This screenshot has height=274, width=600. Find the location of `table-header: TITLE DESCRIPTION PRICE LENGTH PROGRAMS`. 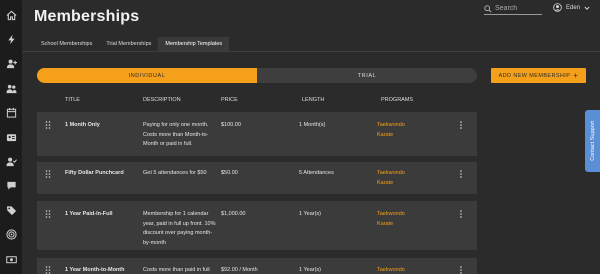

table-header: TITLE DESCRIPTION PRICE LENGTH PROGRAMS is located at coordinates (252, 101).